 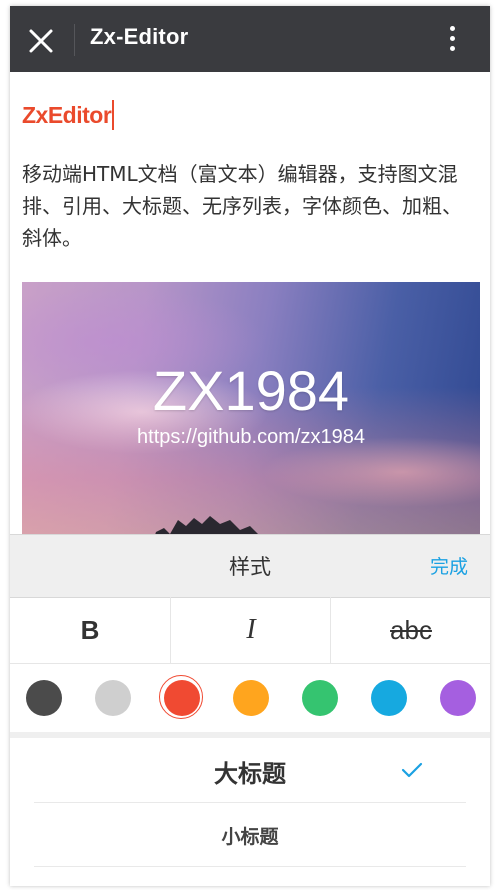 What do you see at coordinates (90, 630) in the screenshot?
I see `bold-button: B` at bounding box center [90, 630].